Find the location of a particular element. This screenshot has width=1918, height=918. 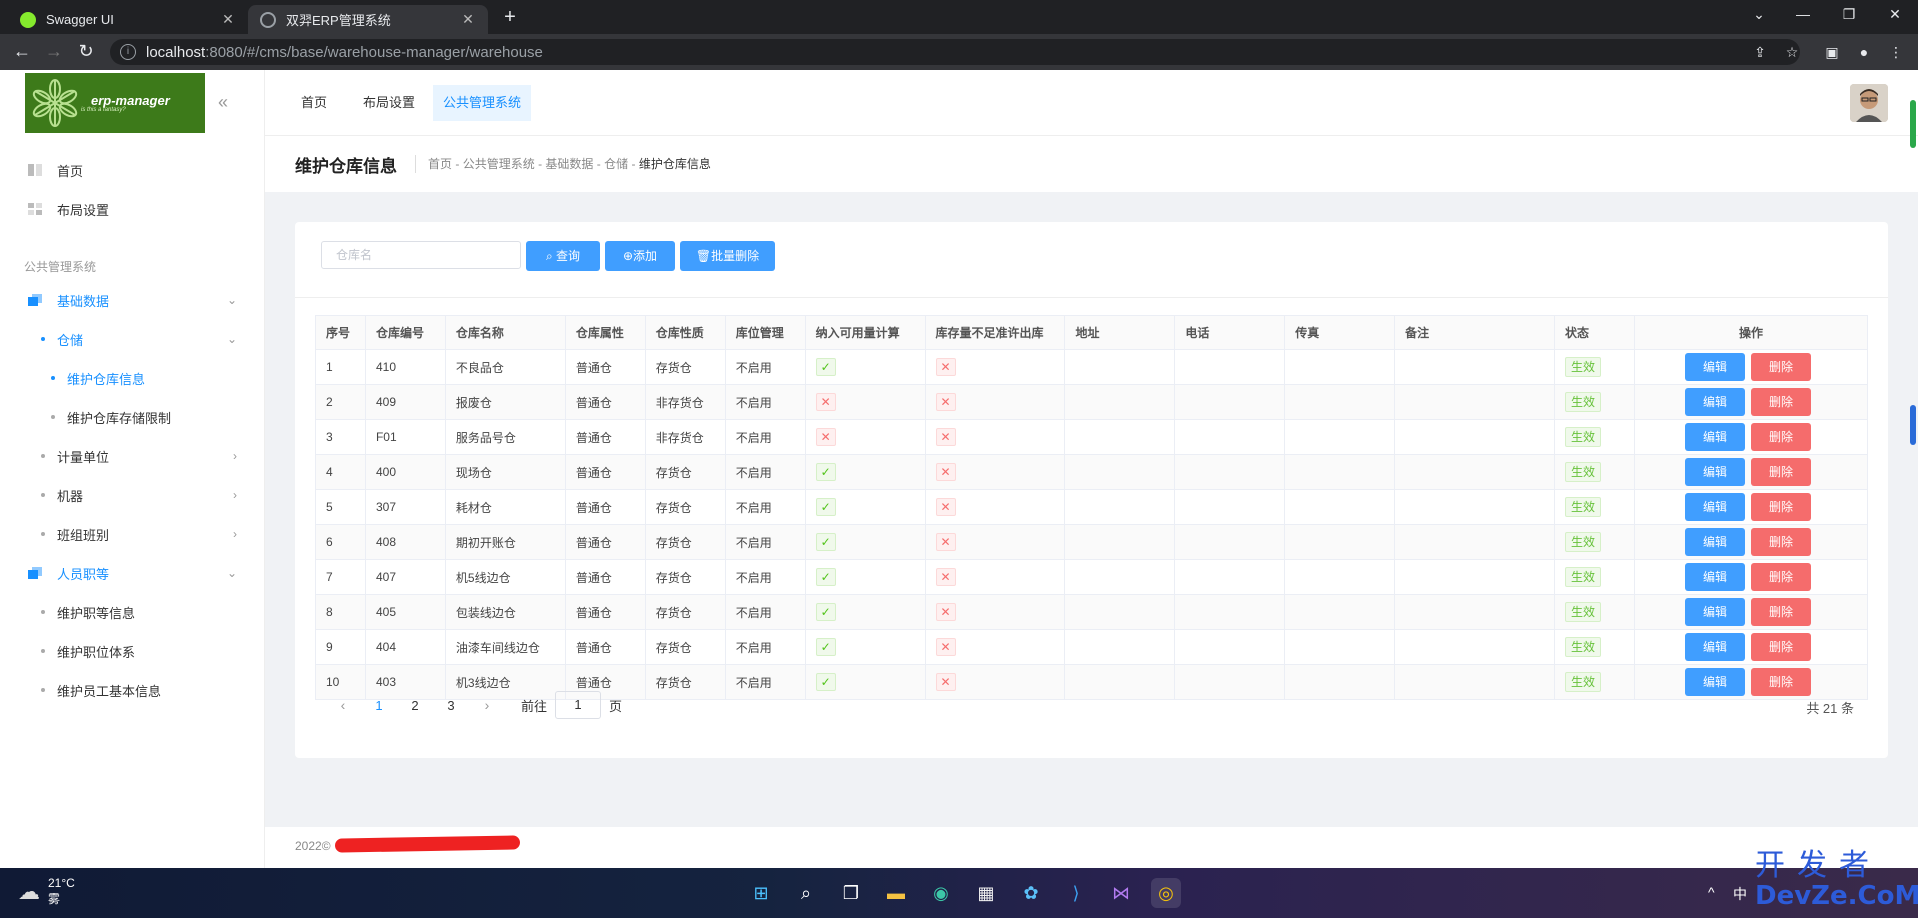

sidebar-item-shift: 班组班别 › is located at coordinates (132, 534).